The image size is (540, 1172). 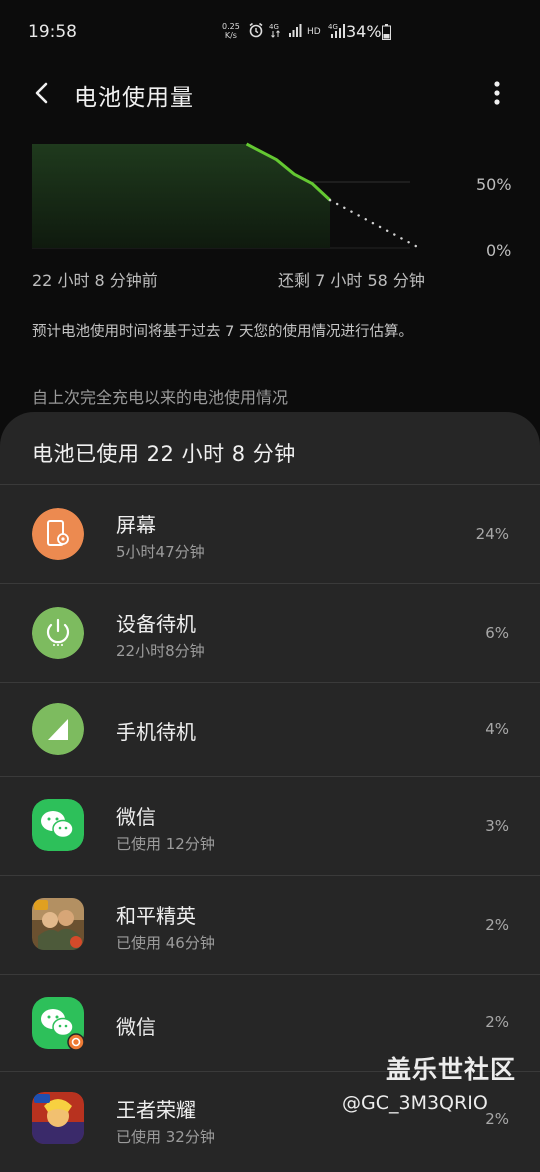 What do you see at coordinates (497, 633) in the screenshot?
I see `app-usage-percent: 6%` at bounding box center [497, 633].